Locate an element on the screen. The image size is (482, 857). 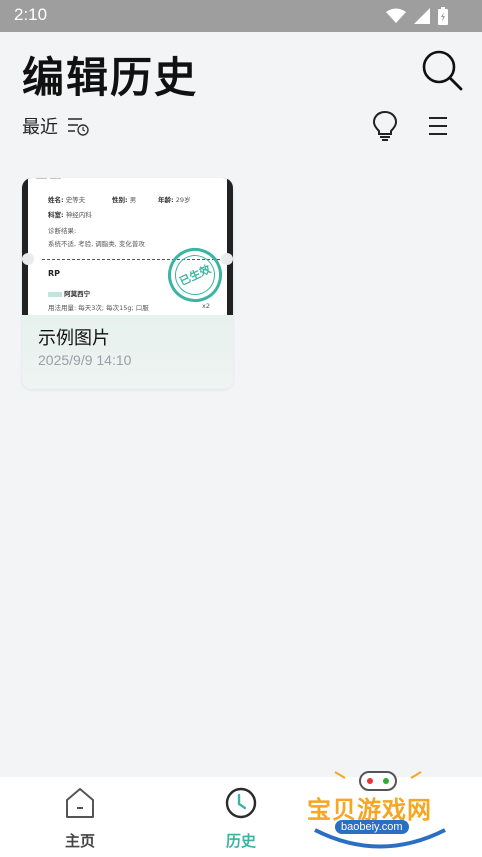
card-info: 示例图片 2025/9/9 14:10 is located at coordinates (127, 352).